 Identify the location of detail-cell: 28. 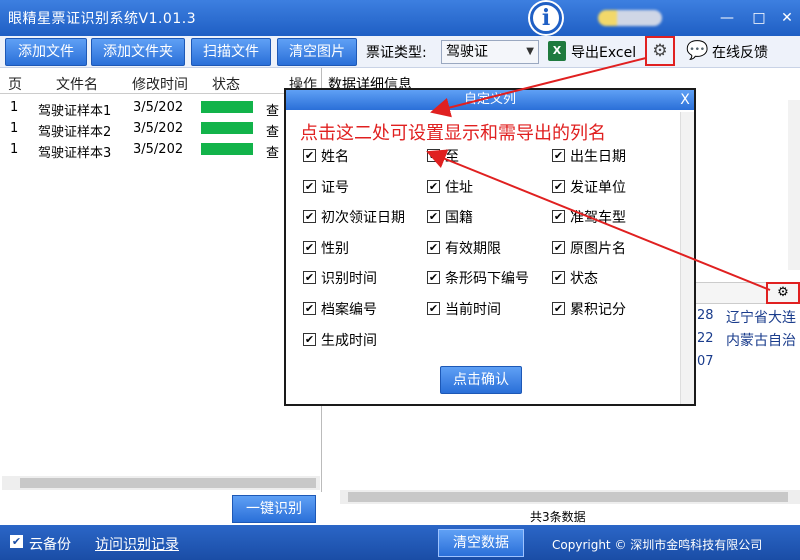
(705, 315).